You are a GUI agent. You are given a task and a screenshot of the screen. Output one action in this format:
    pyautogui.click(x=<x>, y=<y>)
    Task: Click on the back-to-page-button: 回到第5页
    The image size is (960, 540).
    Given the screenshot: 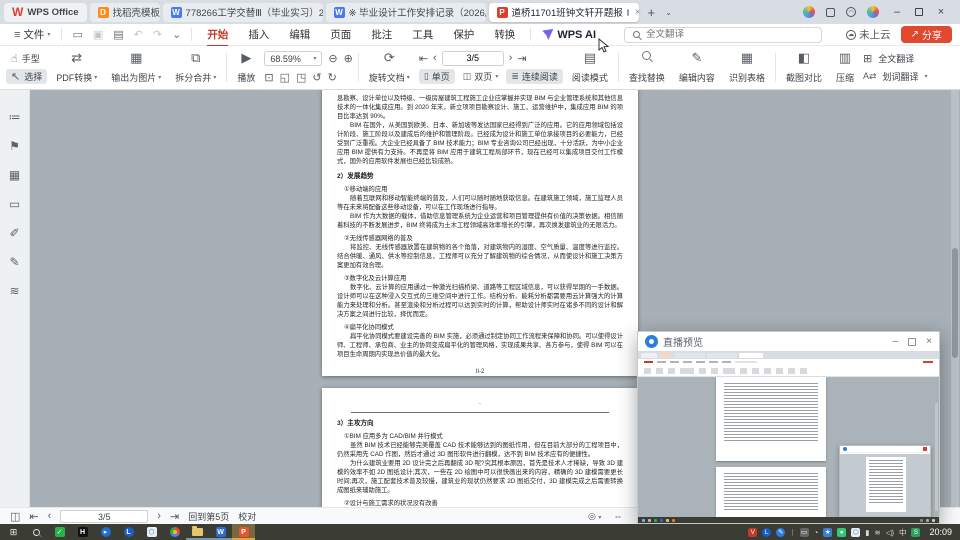 What is the action you would take?
    pyautogui.click(x=208, y=516)
    